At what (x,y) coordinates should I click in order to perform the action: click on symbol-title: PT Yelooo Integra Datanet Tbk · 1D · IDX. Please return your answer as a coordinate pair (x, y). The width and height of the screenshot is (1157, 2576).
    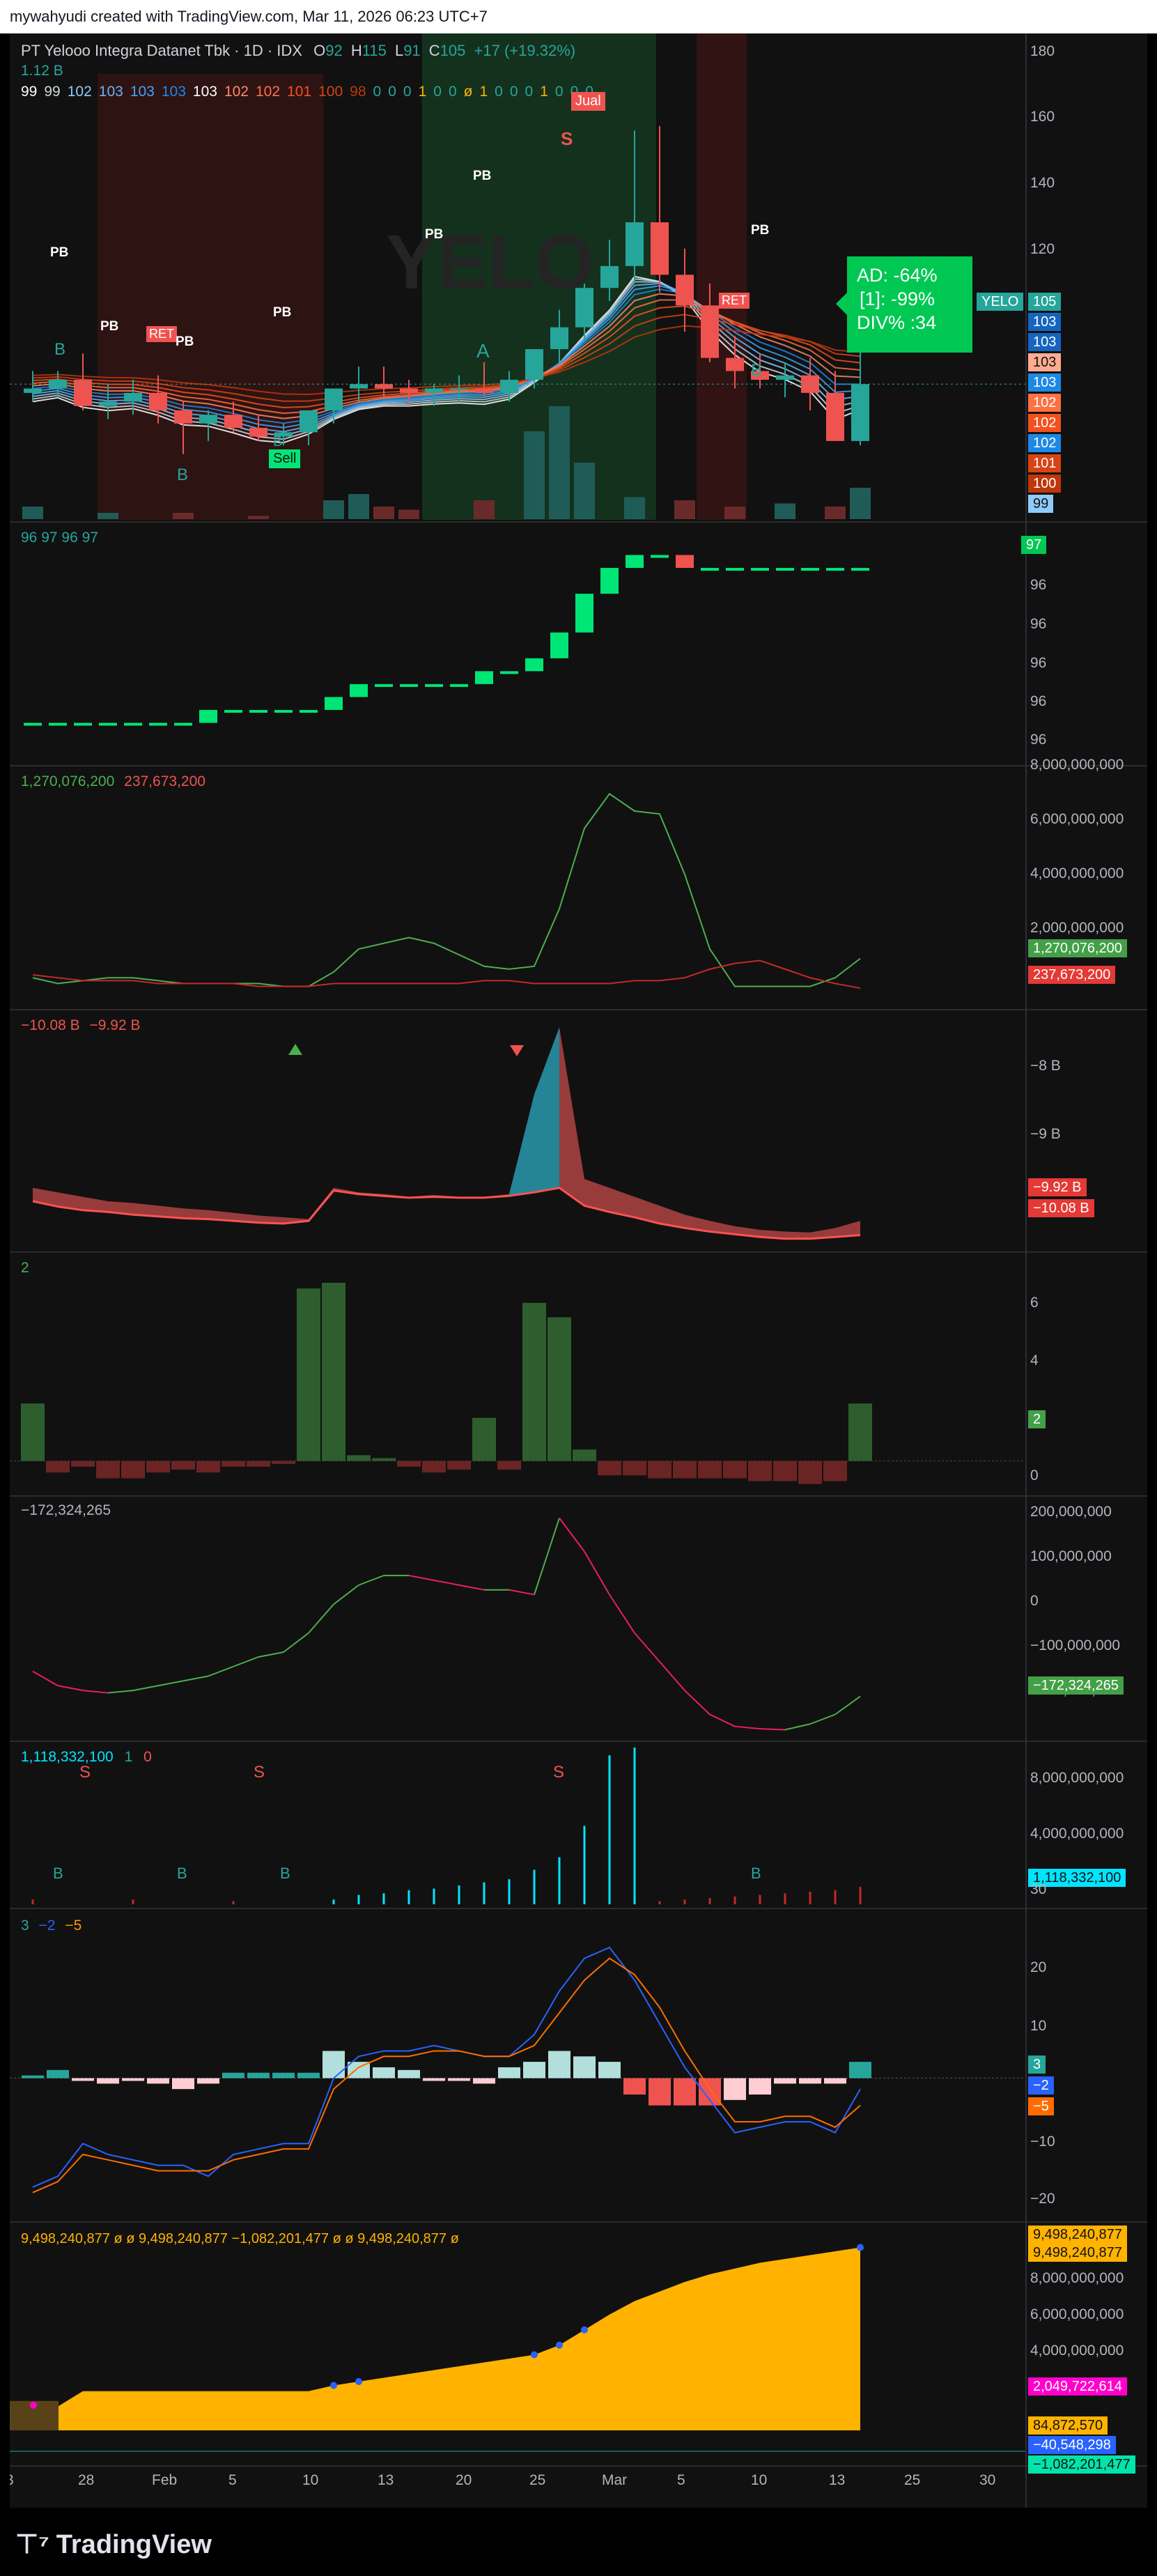
    Looking at the image, I should click on (161, 51).